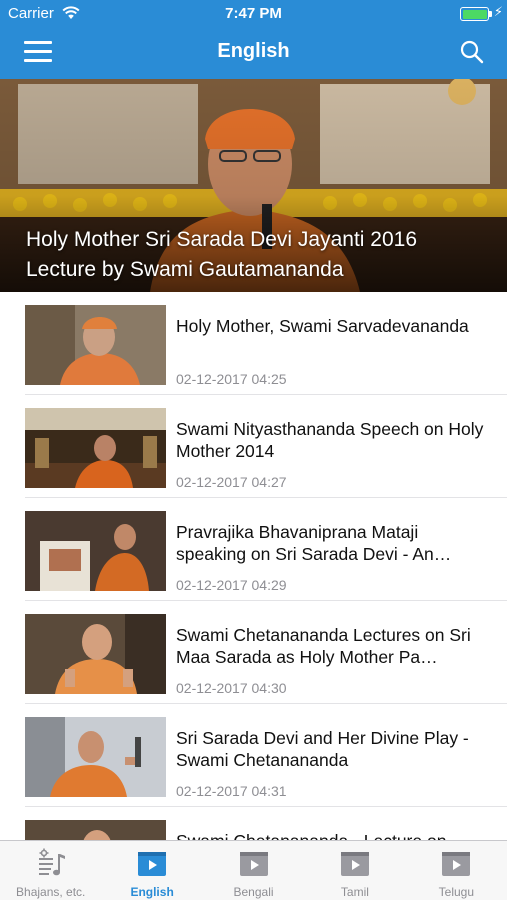 The width and height of the screenshot is (507, 900). Describe the element at coordinates (152, 892) in the screenshot. I see `tab-label: English` at that location.